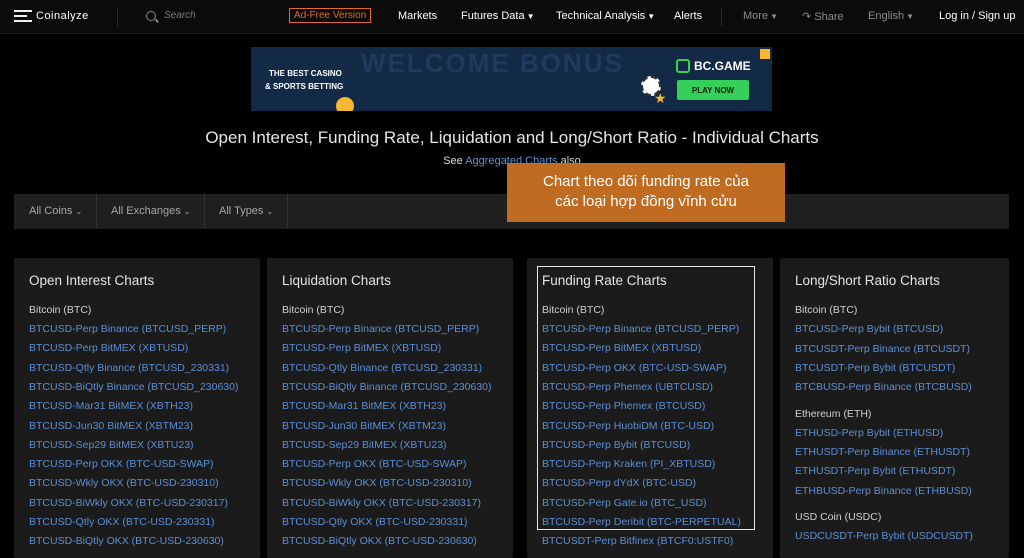  Describe the element at coordinates (875, 368) in the screenshot. I see `chart-link: BTCUSDT-Perp Bybit (BTCUSDT)` at that location.